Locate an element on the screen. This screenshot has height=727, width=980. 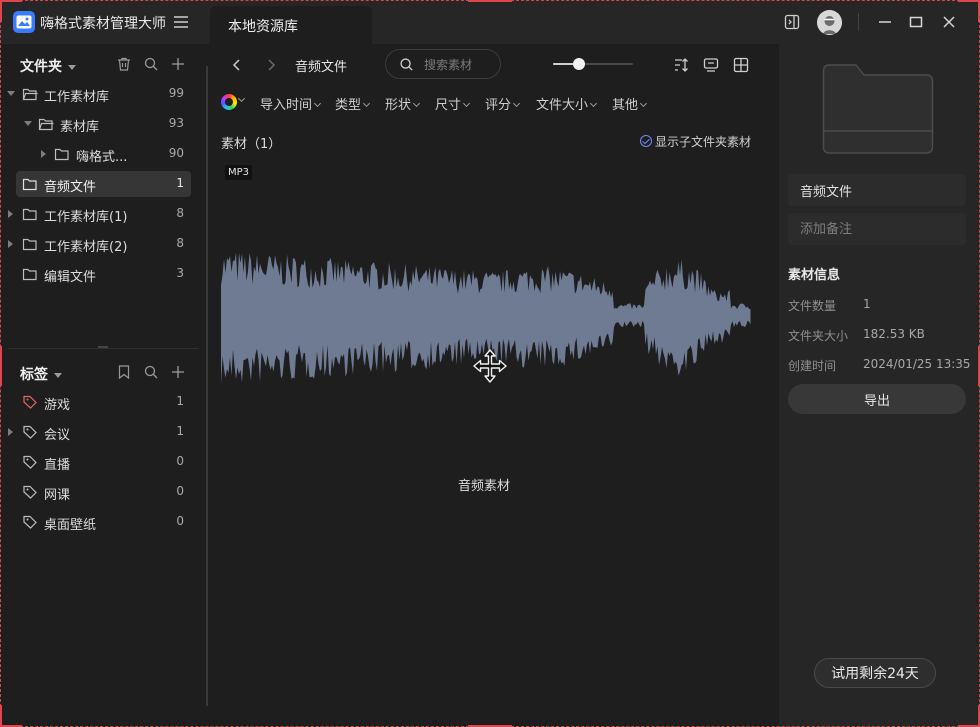
folder-item-material-library: 素材库 93 is located at coordinates (103, 124).